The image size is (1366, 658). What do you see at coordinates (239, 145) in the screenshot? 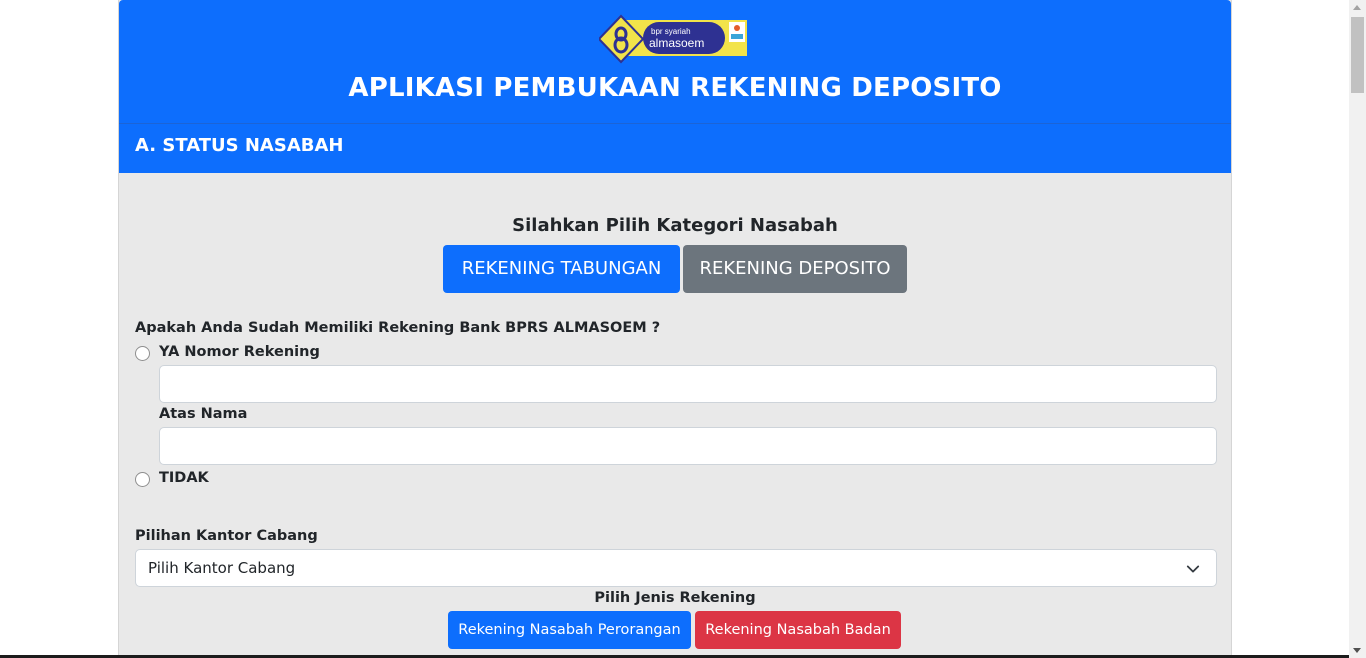
I see `section-title: A. STATUS NASABAH` at bounding box center [239, 145].